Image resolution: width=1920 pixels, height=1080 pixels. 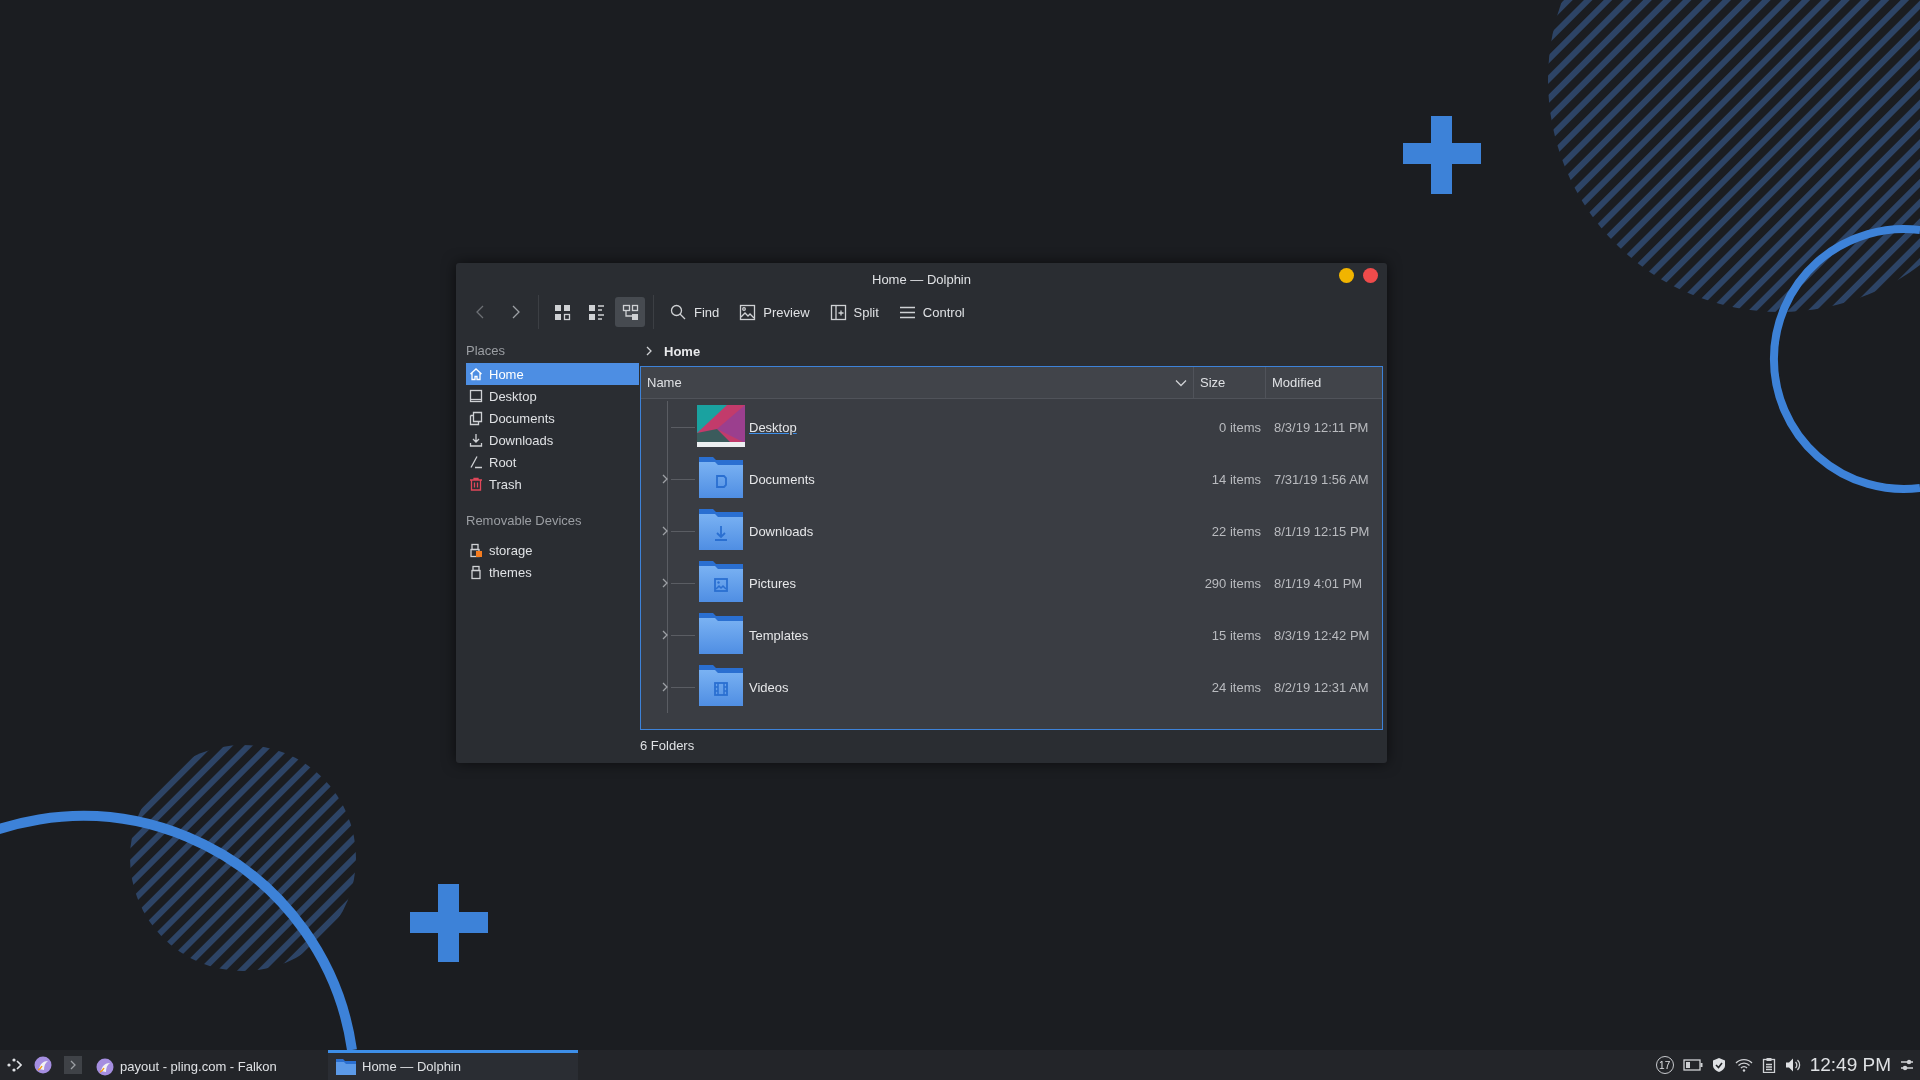 What do you see at coordinates (486, 350) in the screenshot?
I see `section-heading: Places` at bounding box center [486, 350].